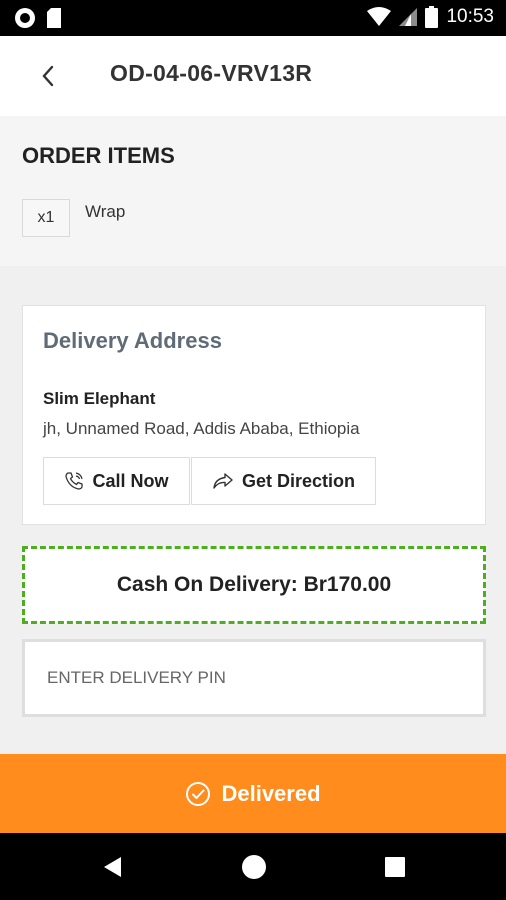 Image resolution: width=506 pixels, height=900 pixels. What do you see at coordinates (105, 211) in the screenshot?
I see `item-name: Wrap` at bounding box center [105, 211].